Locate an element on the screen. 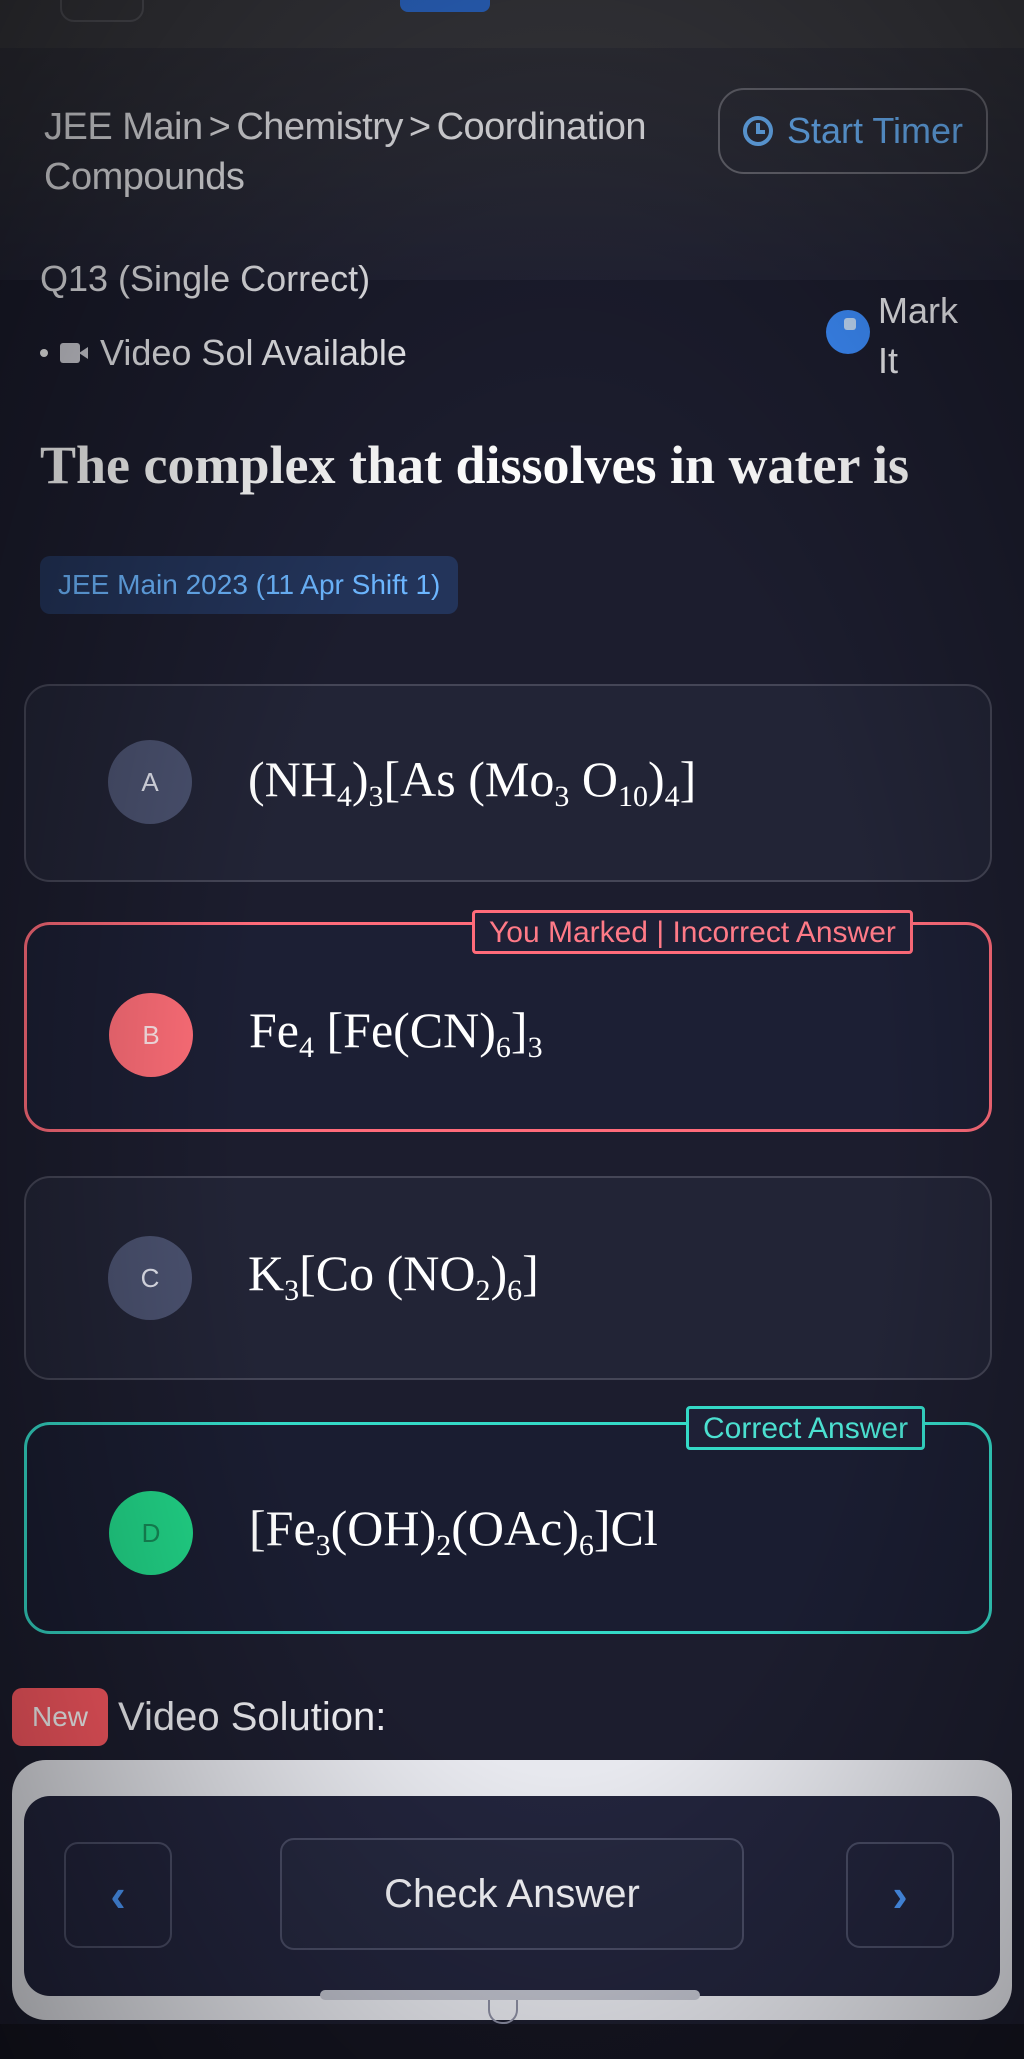 This screenshot has height=2059, width=1024. expand-chevron-icon is located at coordinates (503, 2012).